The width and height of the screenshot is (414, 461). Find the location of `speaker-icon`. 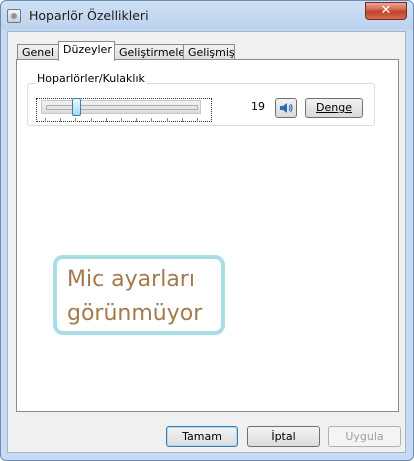

speaker-icon is located at coordinates (286, 108).